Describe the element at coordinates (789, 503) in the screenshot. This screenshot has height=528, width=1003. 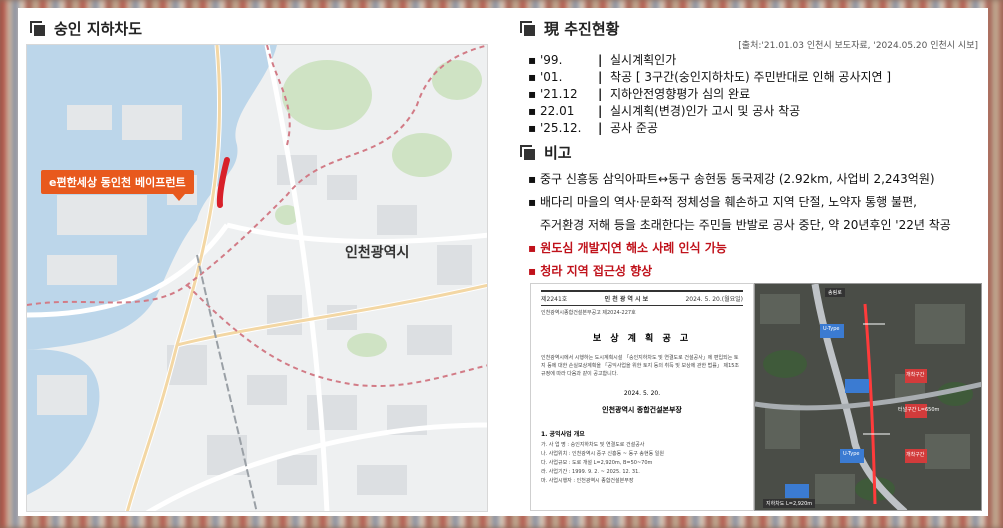
I see `sat-tag: 지하차도 L=2,920m` at that location.